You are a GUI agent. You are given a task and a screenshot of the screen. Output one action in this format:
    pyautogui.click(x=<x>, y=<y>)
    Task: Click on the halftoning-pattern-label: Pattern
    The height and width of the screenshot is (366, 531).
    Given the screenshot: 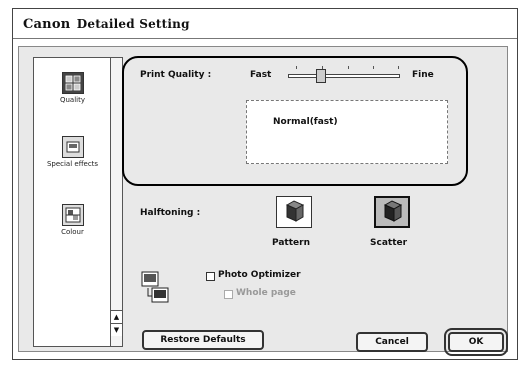 What is the action you would take?
    pyautogui.click(x=291, y=243)
    